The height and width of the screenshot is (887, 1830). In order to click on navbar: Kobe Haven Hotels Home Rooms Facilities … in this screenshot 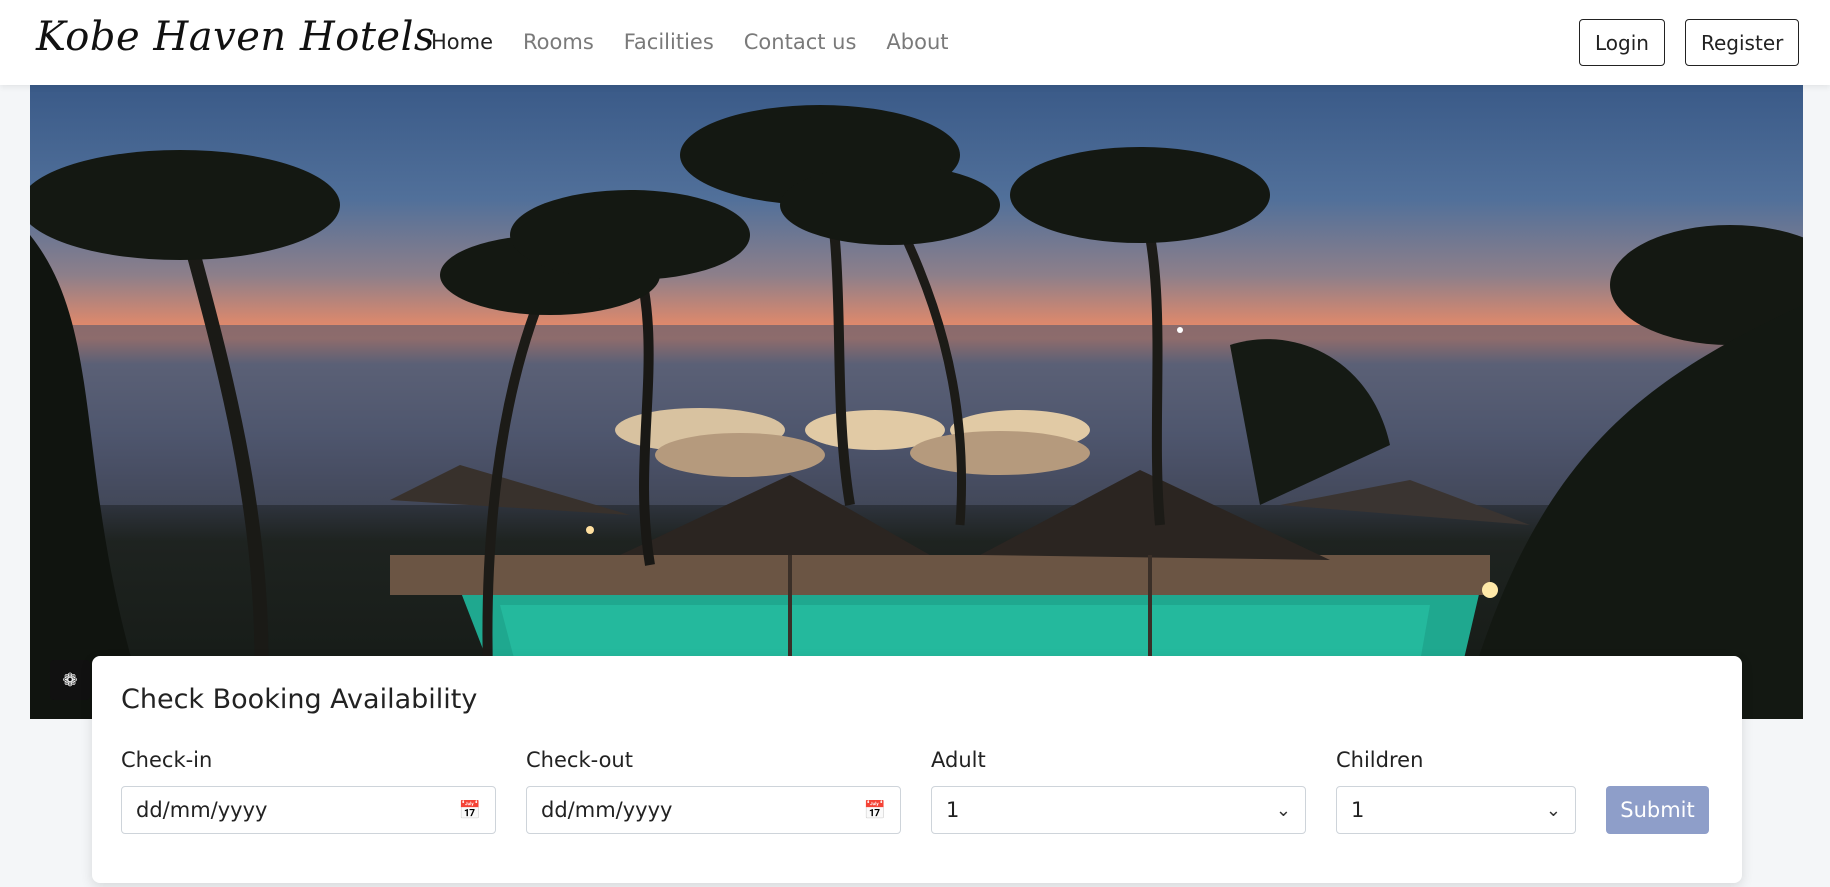, I will do `click(915, 42)`.